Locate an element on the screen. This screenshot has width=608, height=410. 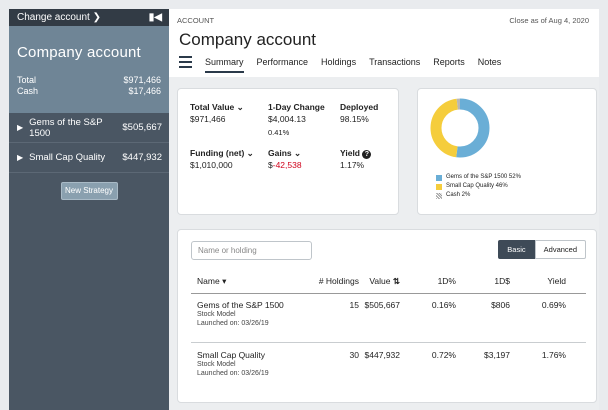
tab-notes: Notes is located at coordinates (490, 65).